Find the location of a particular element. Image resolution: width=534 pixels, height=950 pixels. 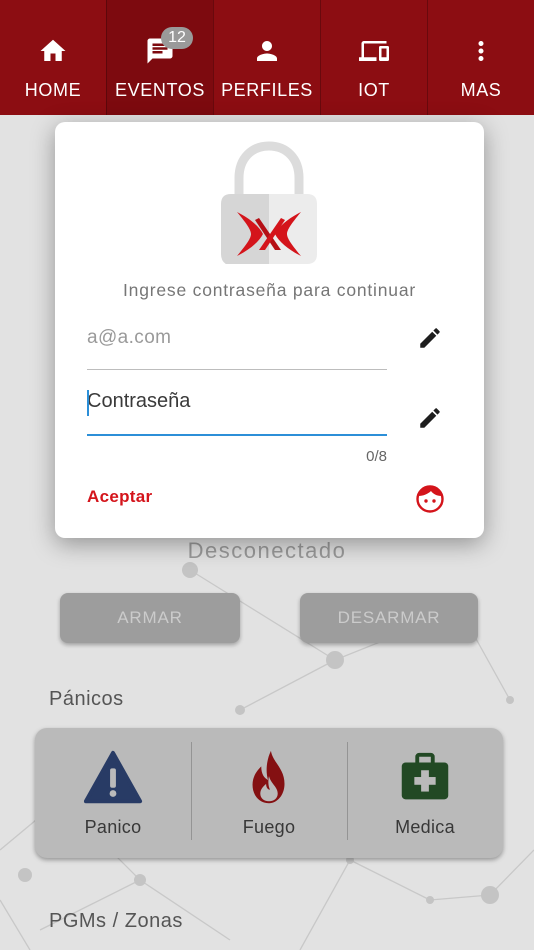

top-navigation: HOME 12 EVENTOS PERFILES IOT MAS is located at coordinates (267, 57).